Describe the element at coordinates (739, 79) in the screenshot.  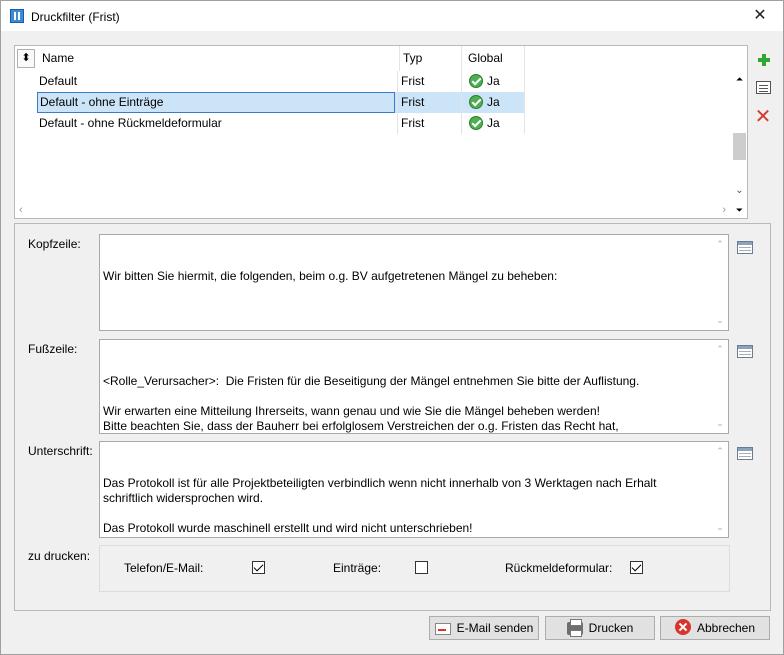
I see `scroll-to-top-icon: ⏶` at that location.